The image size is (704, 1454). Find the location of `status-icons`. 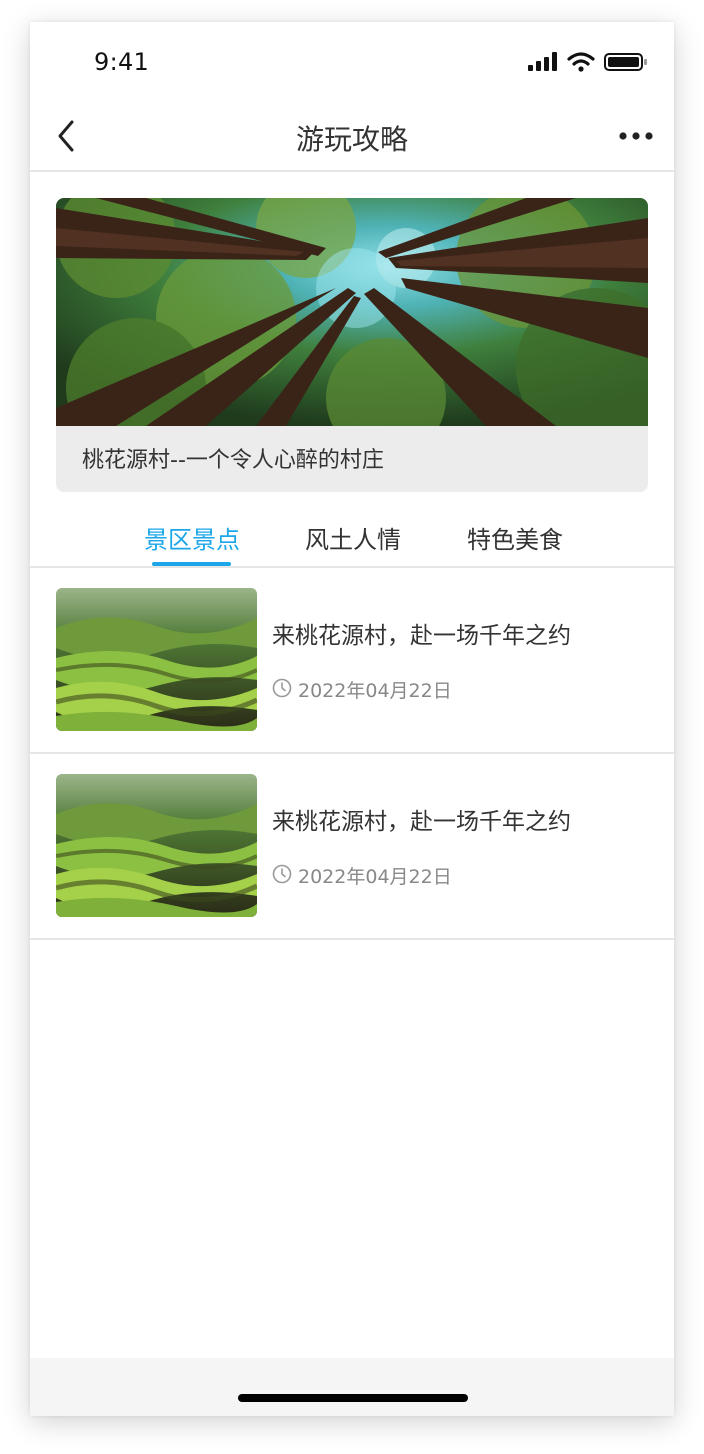

status-icons is located at coordinates (588, 62).